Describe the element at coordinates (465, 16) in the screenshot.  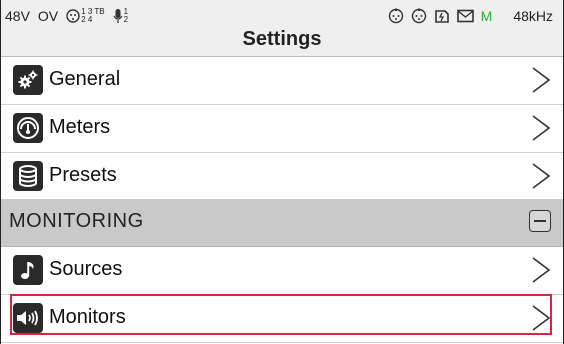
I see `mail-icon` at that location.